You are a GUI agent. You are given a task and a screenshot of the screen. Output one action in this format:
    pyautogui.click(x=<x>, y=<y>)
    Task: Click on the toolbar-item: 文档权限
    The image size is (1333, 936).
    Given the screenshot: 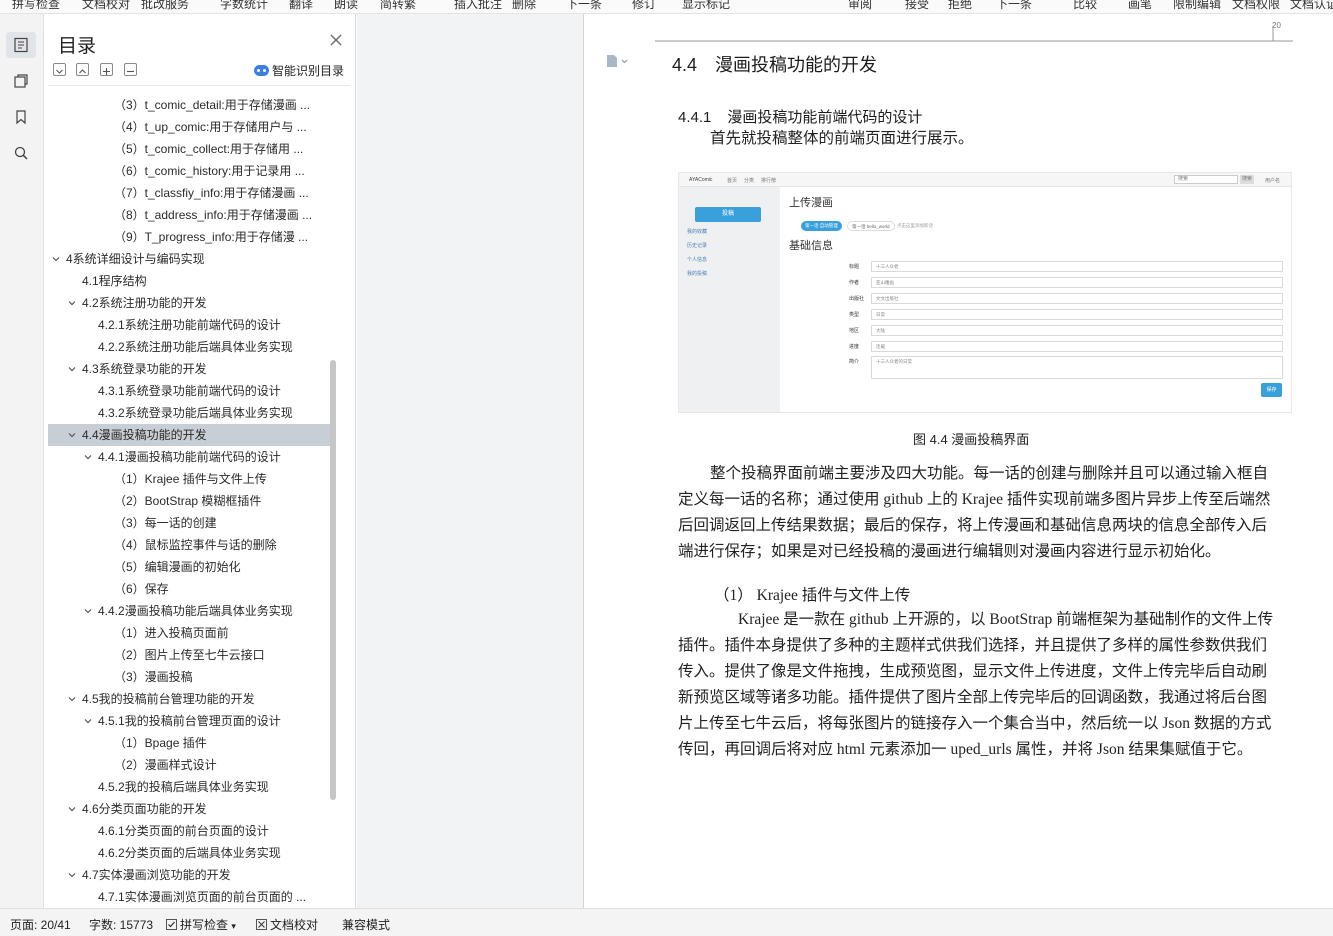 What is the action you would take?
    pyautogui.click(x=1256, y=6)
    